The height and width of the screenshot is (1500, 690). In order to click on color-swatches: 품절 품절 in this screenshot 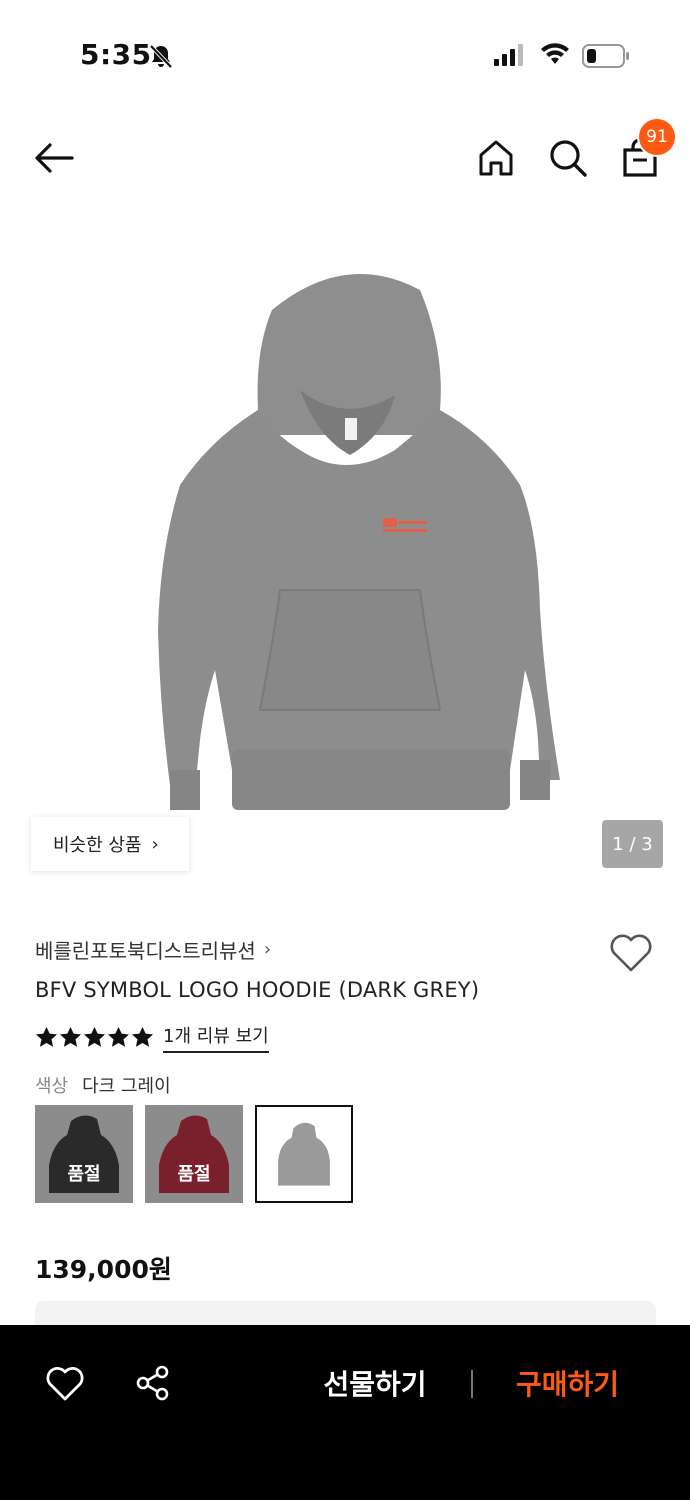, I will do `click(194, 1154)`.